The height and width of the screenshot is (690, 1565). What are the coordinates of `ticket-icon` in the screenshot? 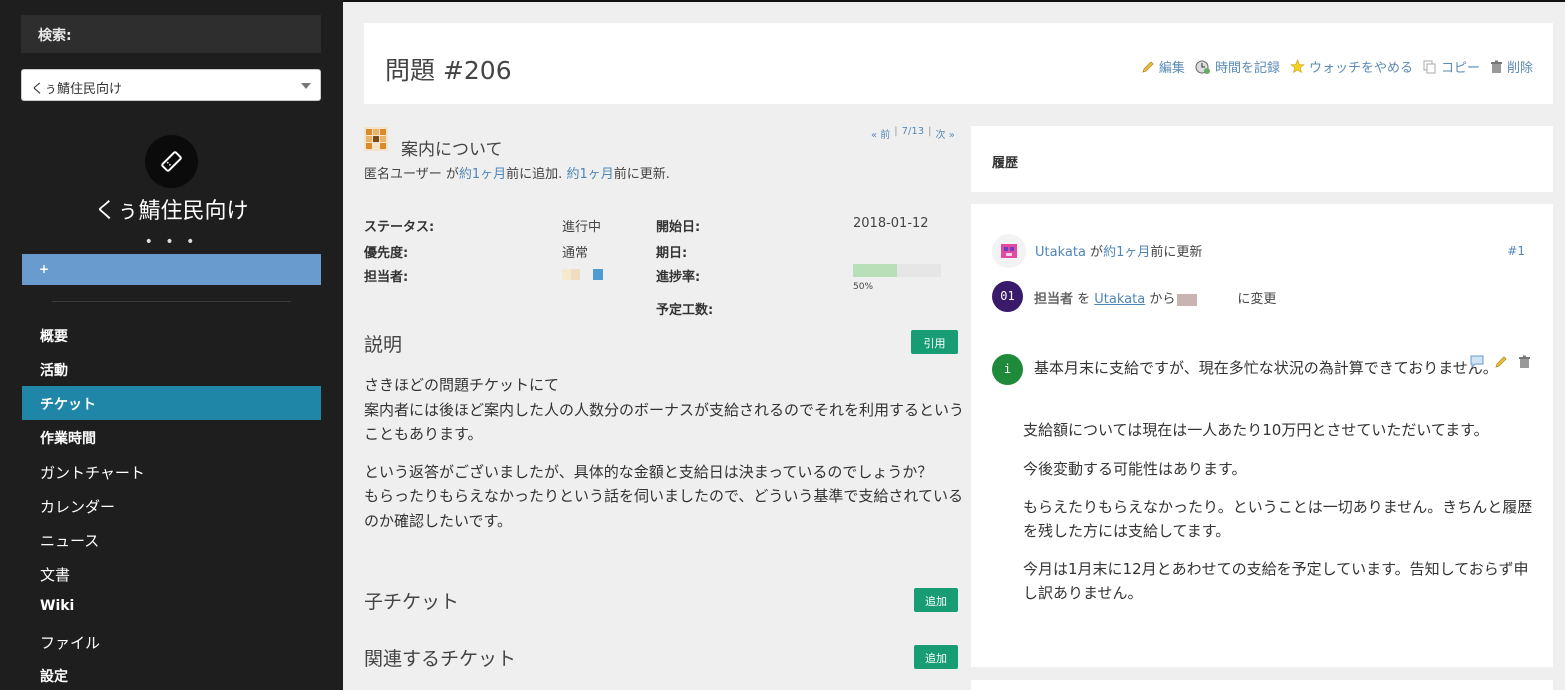 It's located at (171, 161).